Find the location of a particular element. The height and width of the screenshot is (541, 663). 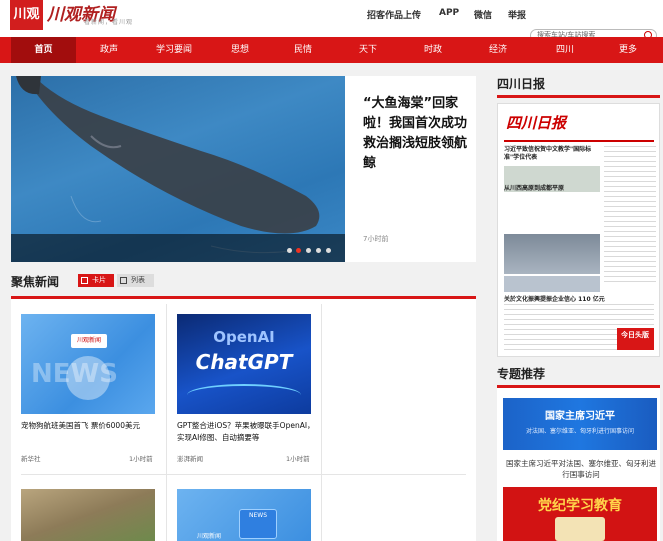

paper-rule is located at coordinates (579, 141).